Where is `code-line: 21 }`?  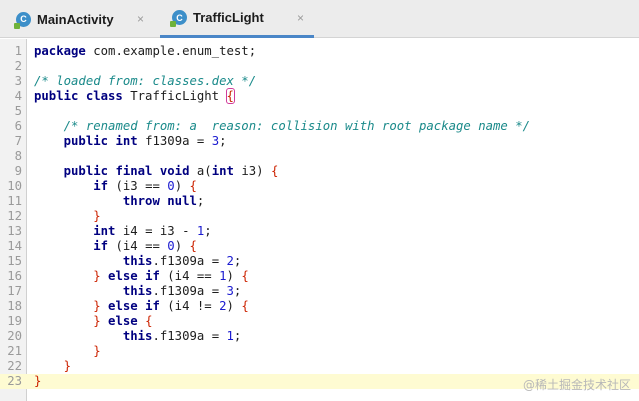
code-line: 21 } is located at coordinates (319, 351).